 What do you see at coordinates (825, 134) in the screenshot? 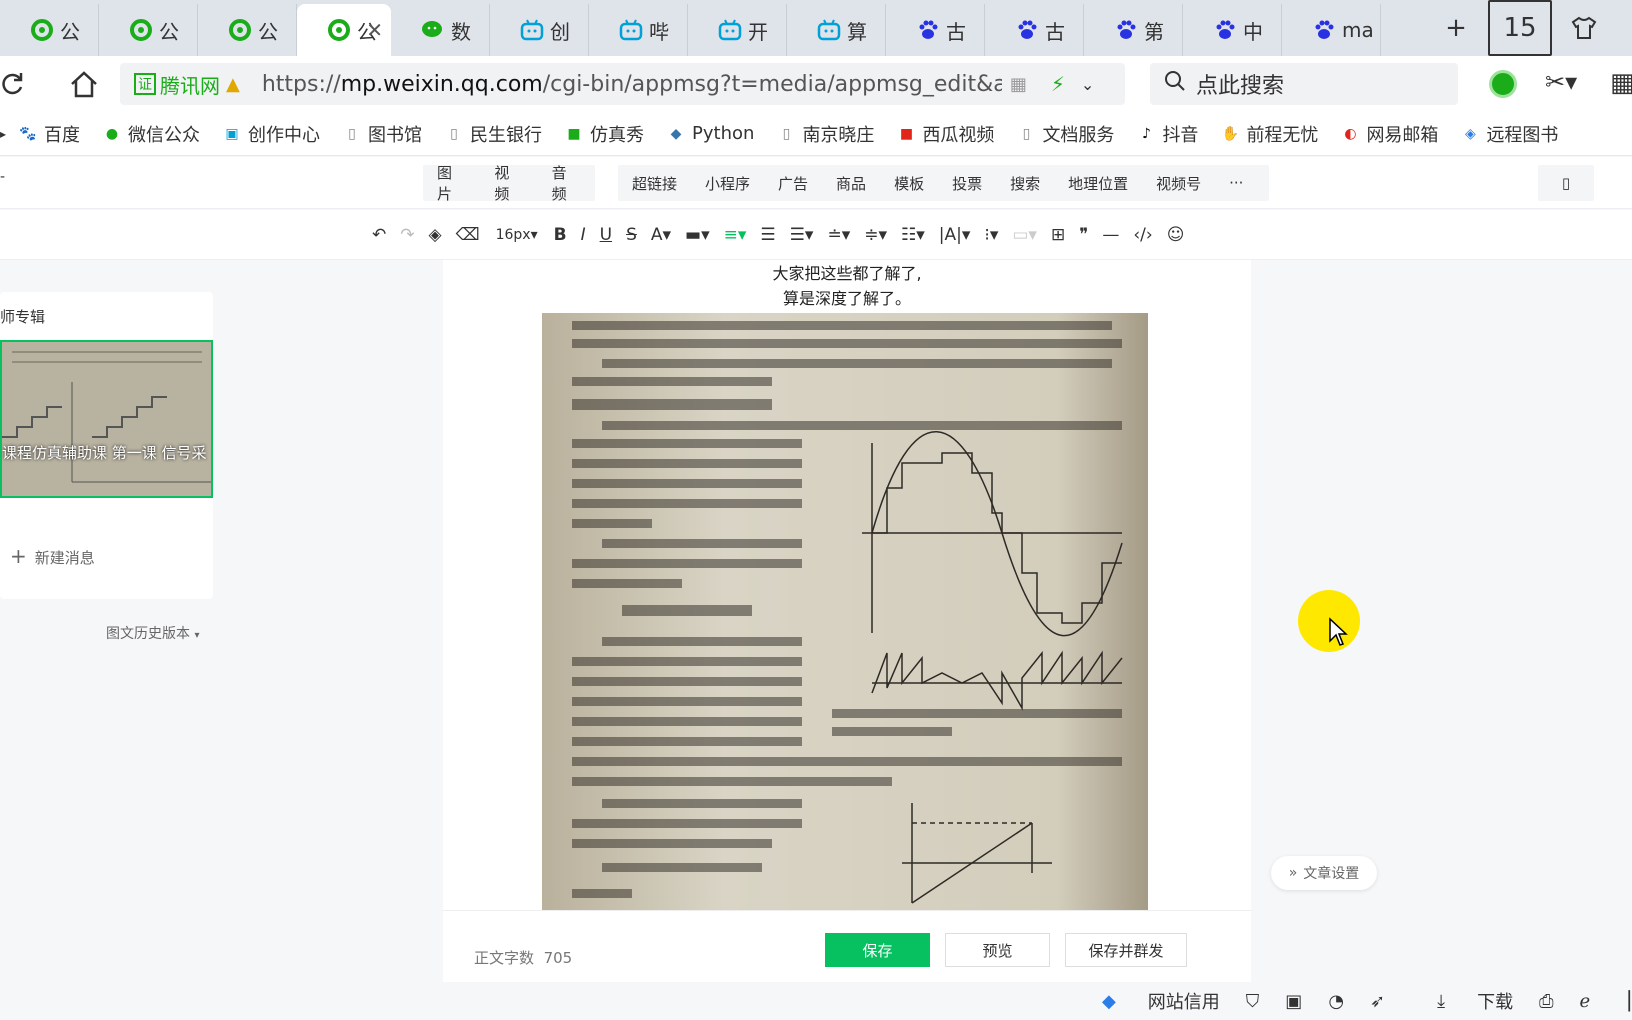
I see `bookmark-item: ▯ 南京晓庄` at bounding box center [825, 134].